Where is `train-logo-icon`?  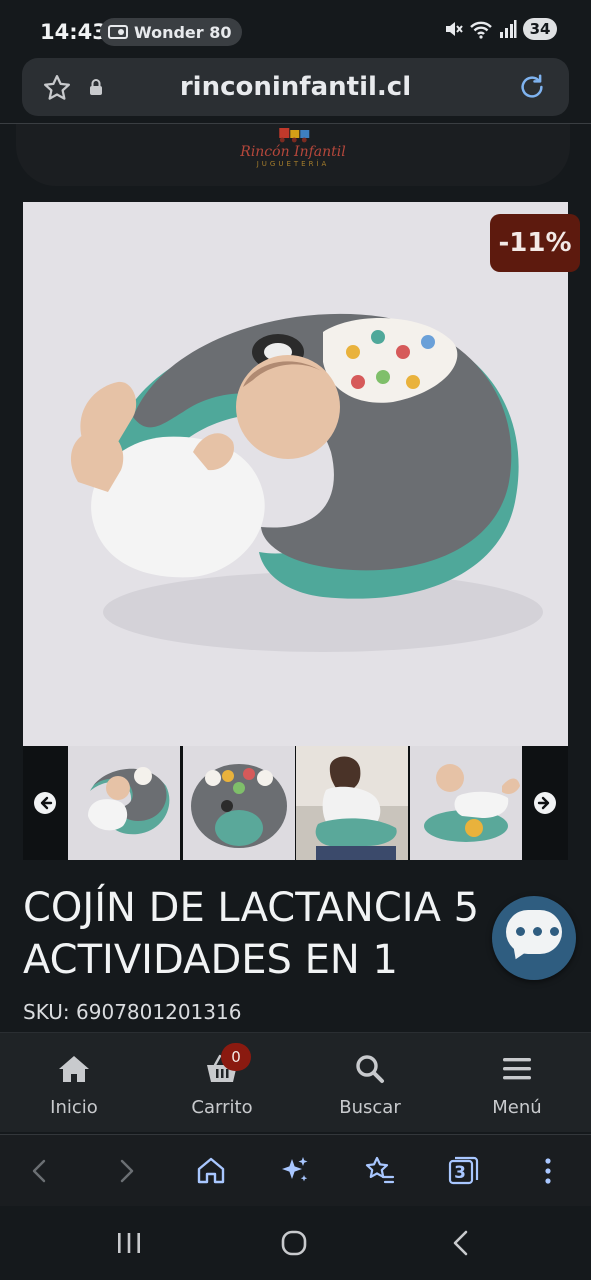 train-logo-icon is located at coordinates (293, 135).